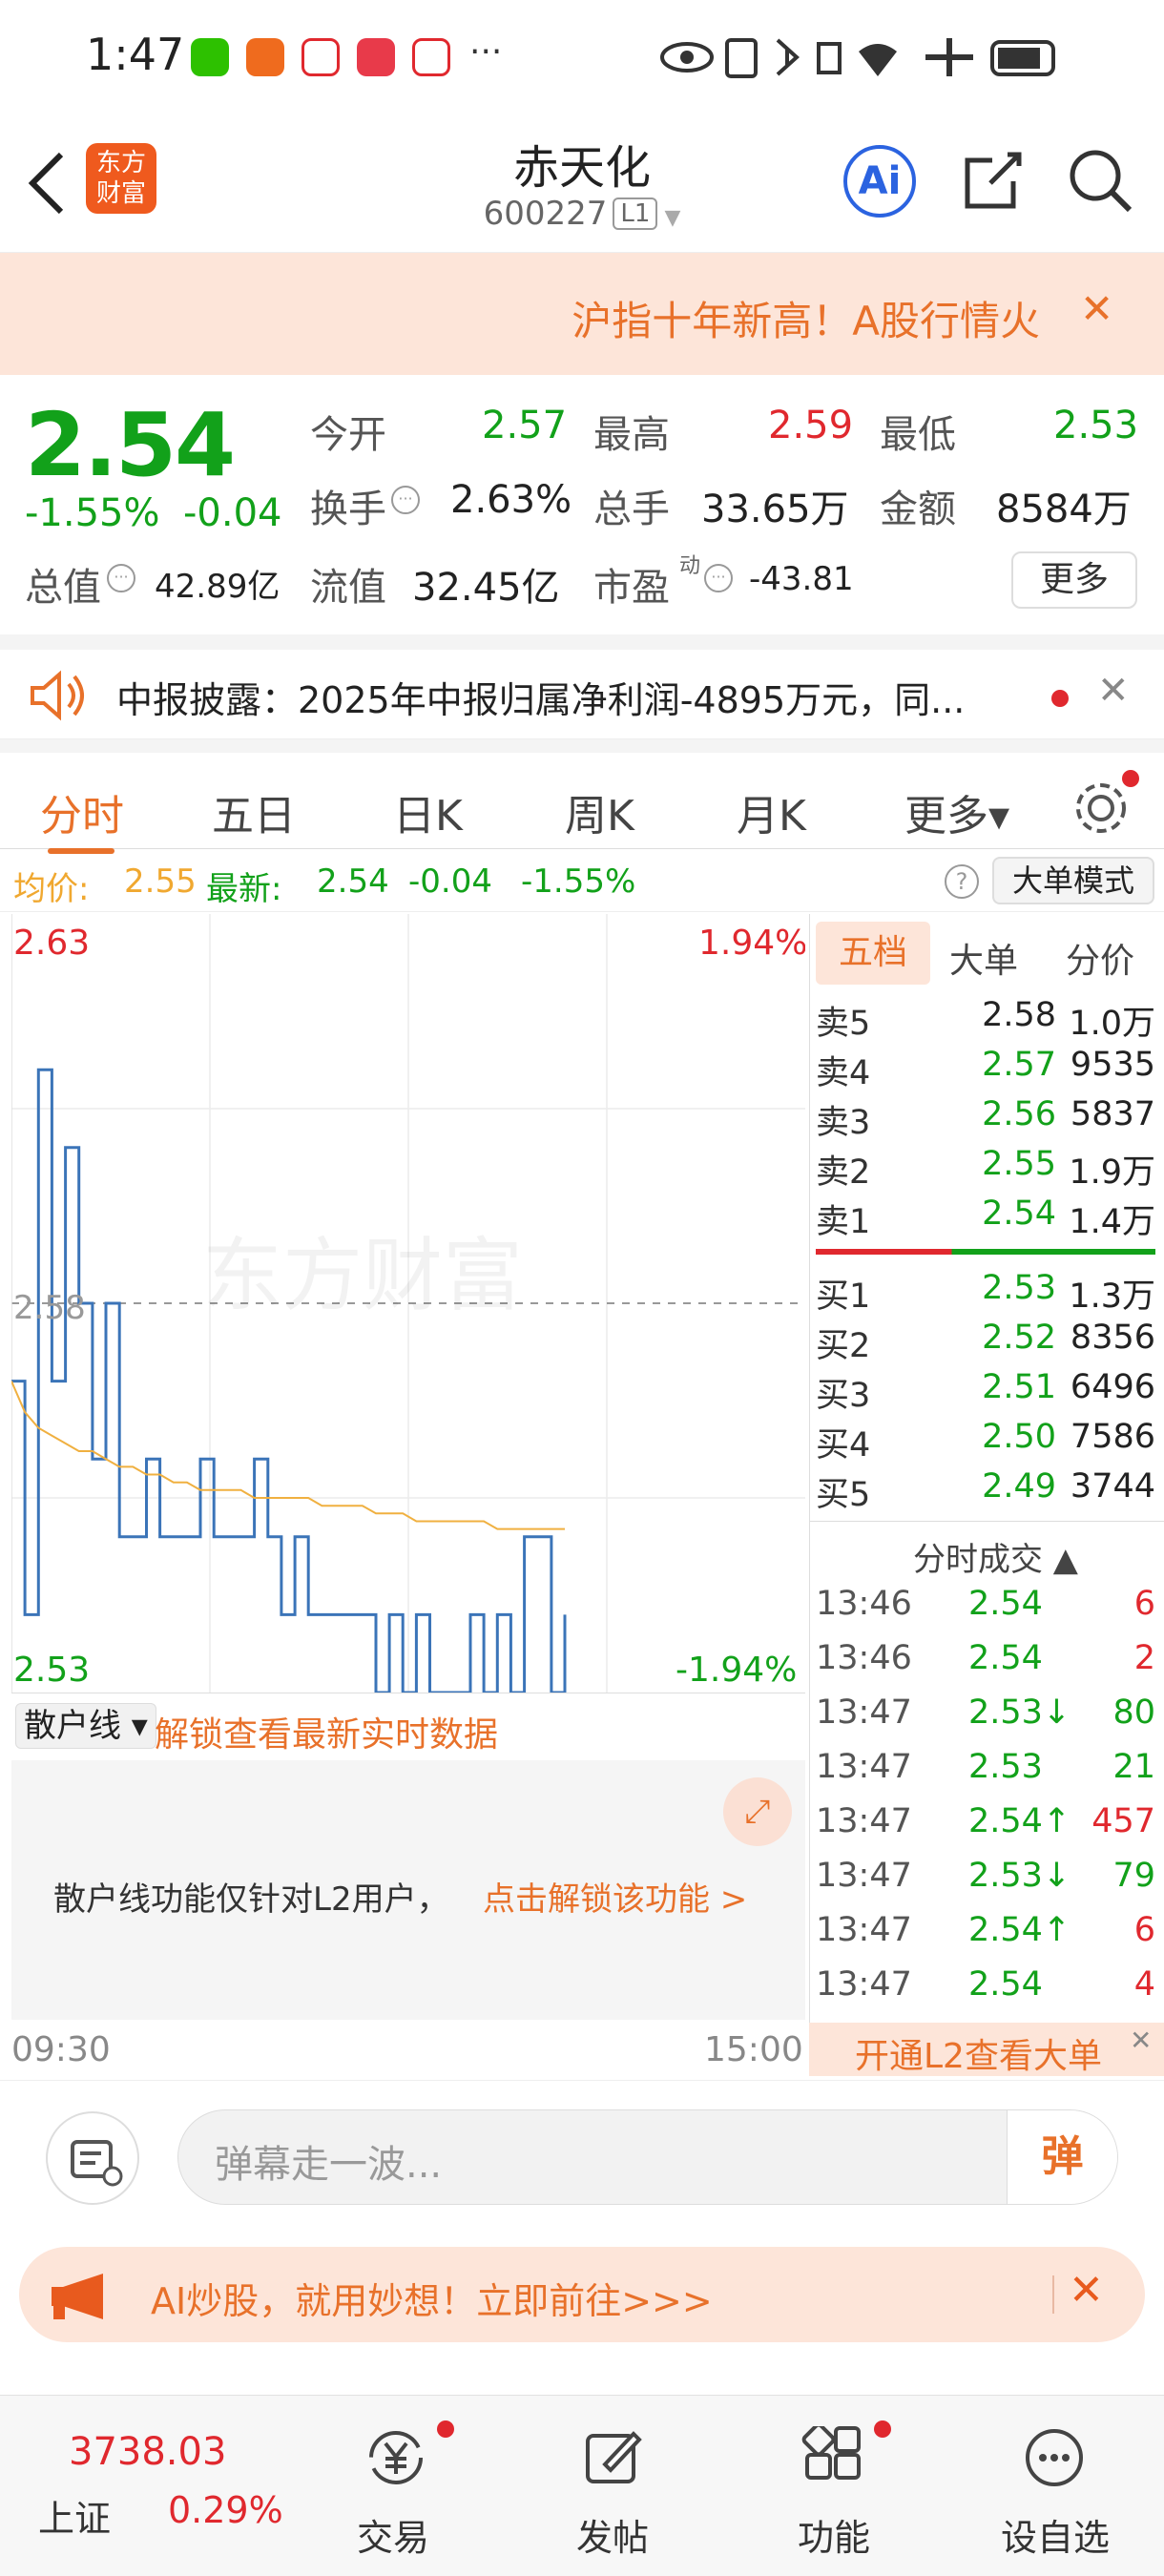  What do you see at coordinates (1134, 1876) in the screenshot?
I see `trade-volume: 79` at bounding box center [1134, 1876].